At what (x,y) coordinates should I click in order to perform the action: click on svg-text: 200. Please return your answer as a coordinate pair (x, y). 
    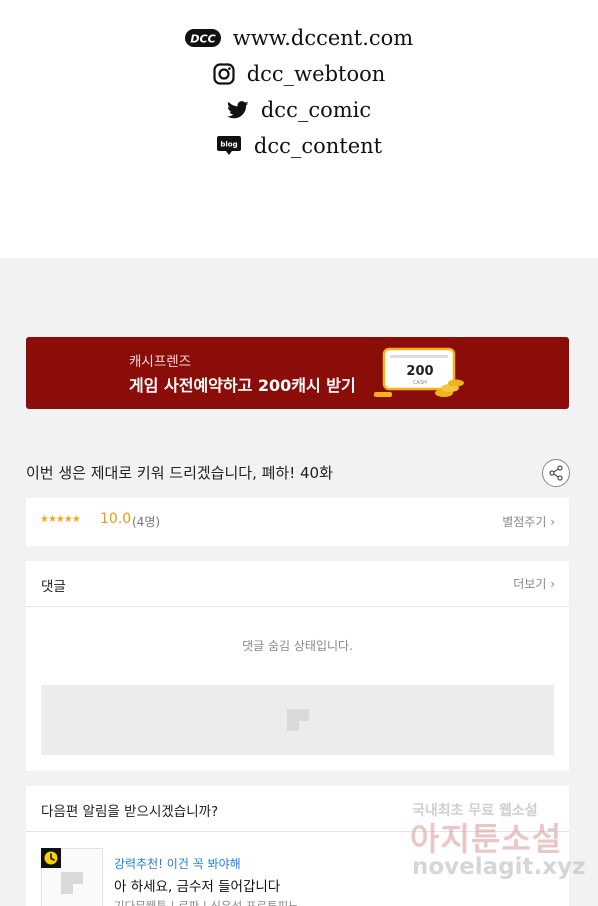
    Looking at the image, I should click on (419, 371).